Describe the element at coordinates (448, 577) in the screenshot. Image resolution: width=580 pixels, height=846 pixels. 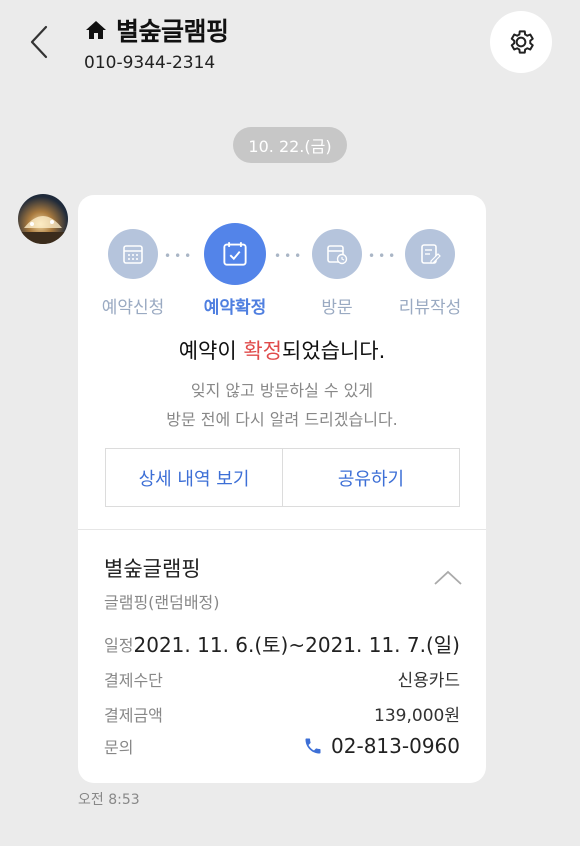
I see `chevron-up-icon` at that location.